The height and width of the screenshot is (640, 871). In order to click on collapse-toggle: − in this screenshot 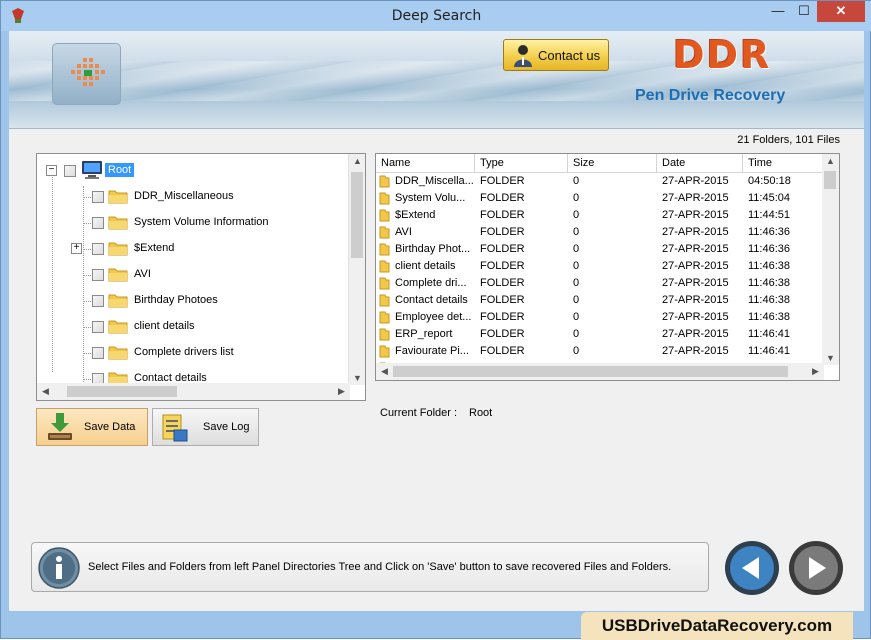, I will do `click(51, 170)`.